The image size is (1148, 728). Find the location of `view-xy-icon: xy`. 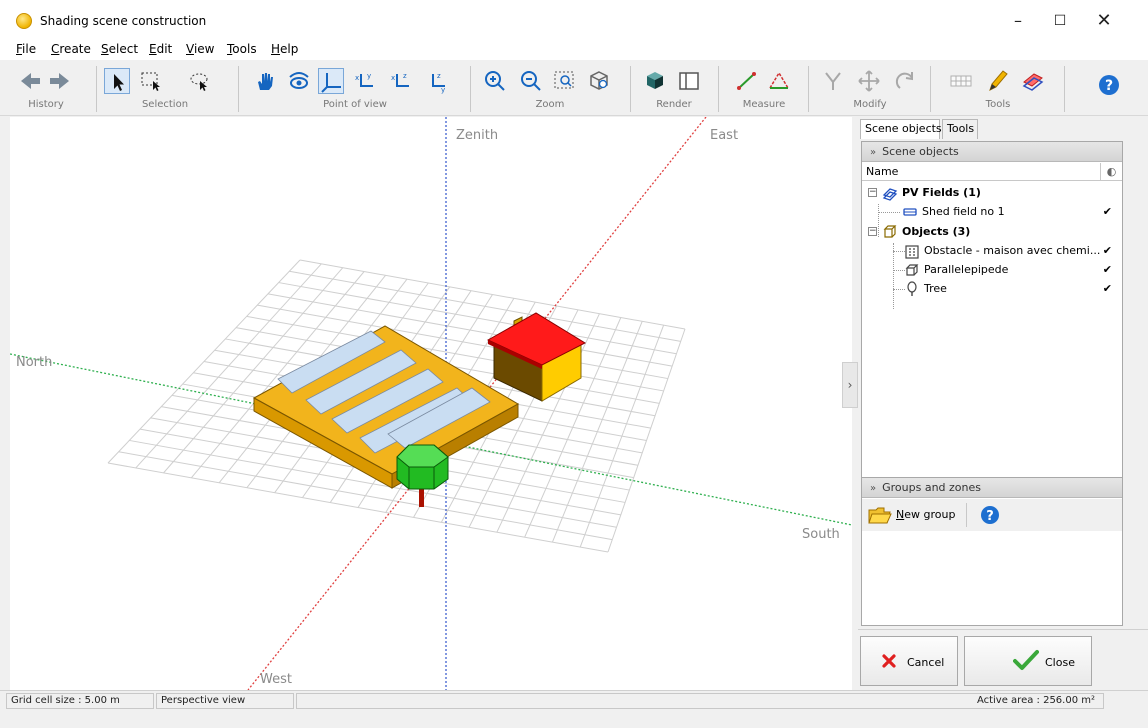

view-xy-icon: xy is located at coordinates (365, 81).